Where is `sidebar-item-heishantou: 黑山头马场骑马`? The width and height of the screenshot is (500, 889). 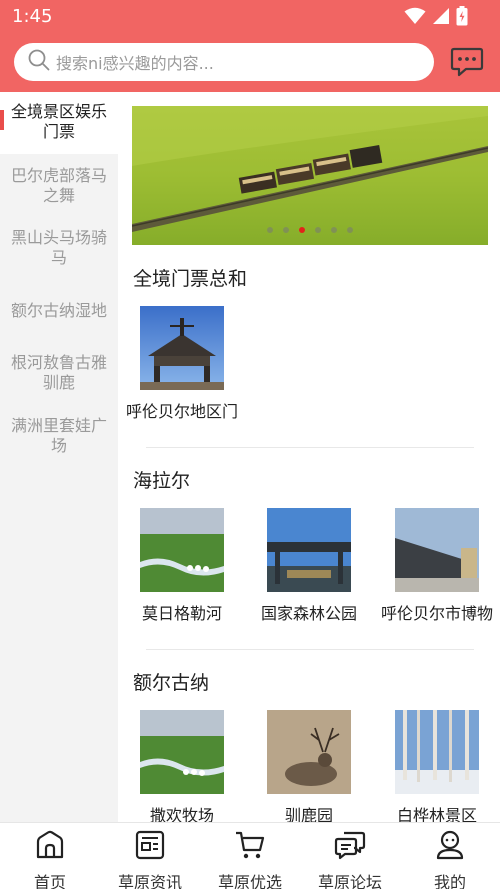 sidebar-item-heishantou: 黑山头马场骑马 is located at coordinates (59, 248).